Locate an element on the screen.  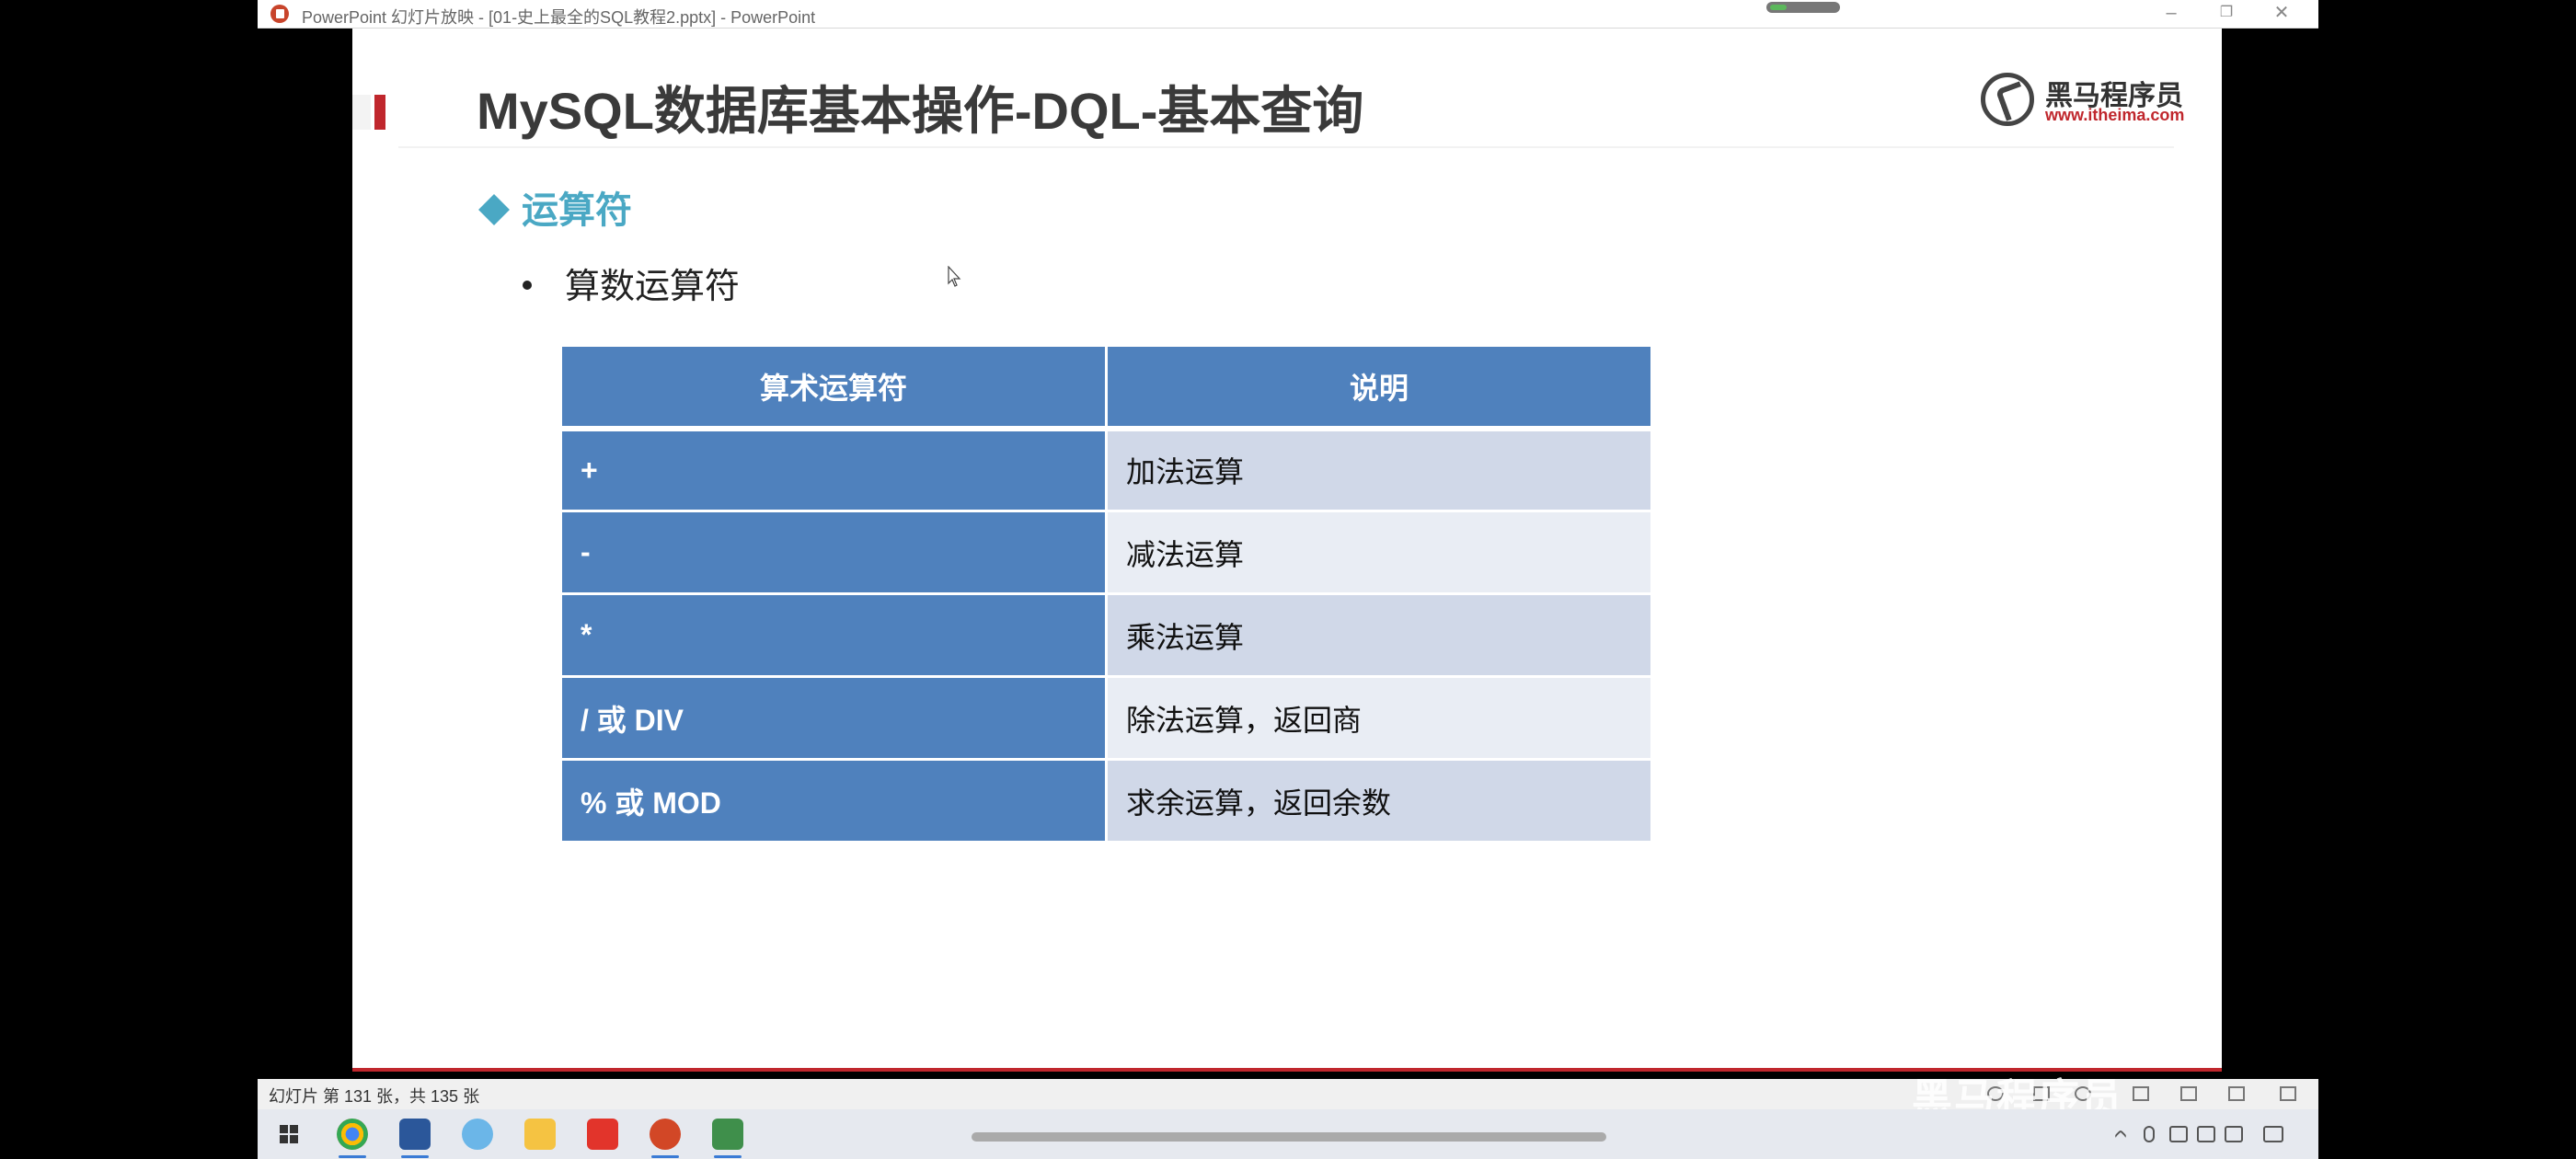
title-accent-bar is located at coordinates (379, 112).